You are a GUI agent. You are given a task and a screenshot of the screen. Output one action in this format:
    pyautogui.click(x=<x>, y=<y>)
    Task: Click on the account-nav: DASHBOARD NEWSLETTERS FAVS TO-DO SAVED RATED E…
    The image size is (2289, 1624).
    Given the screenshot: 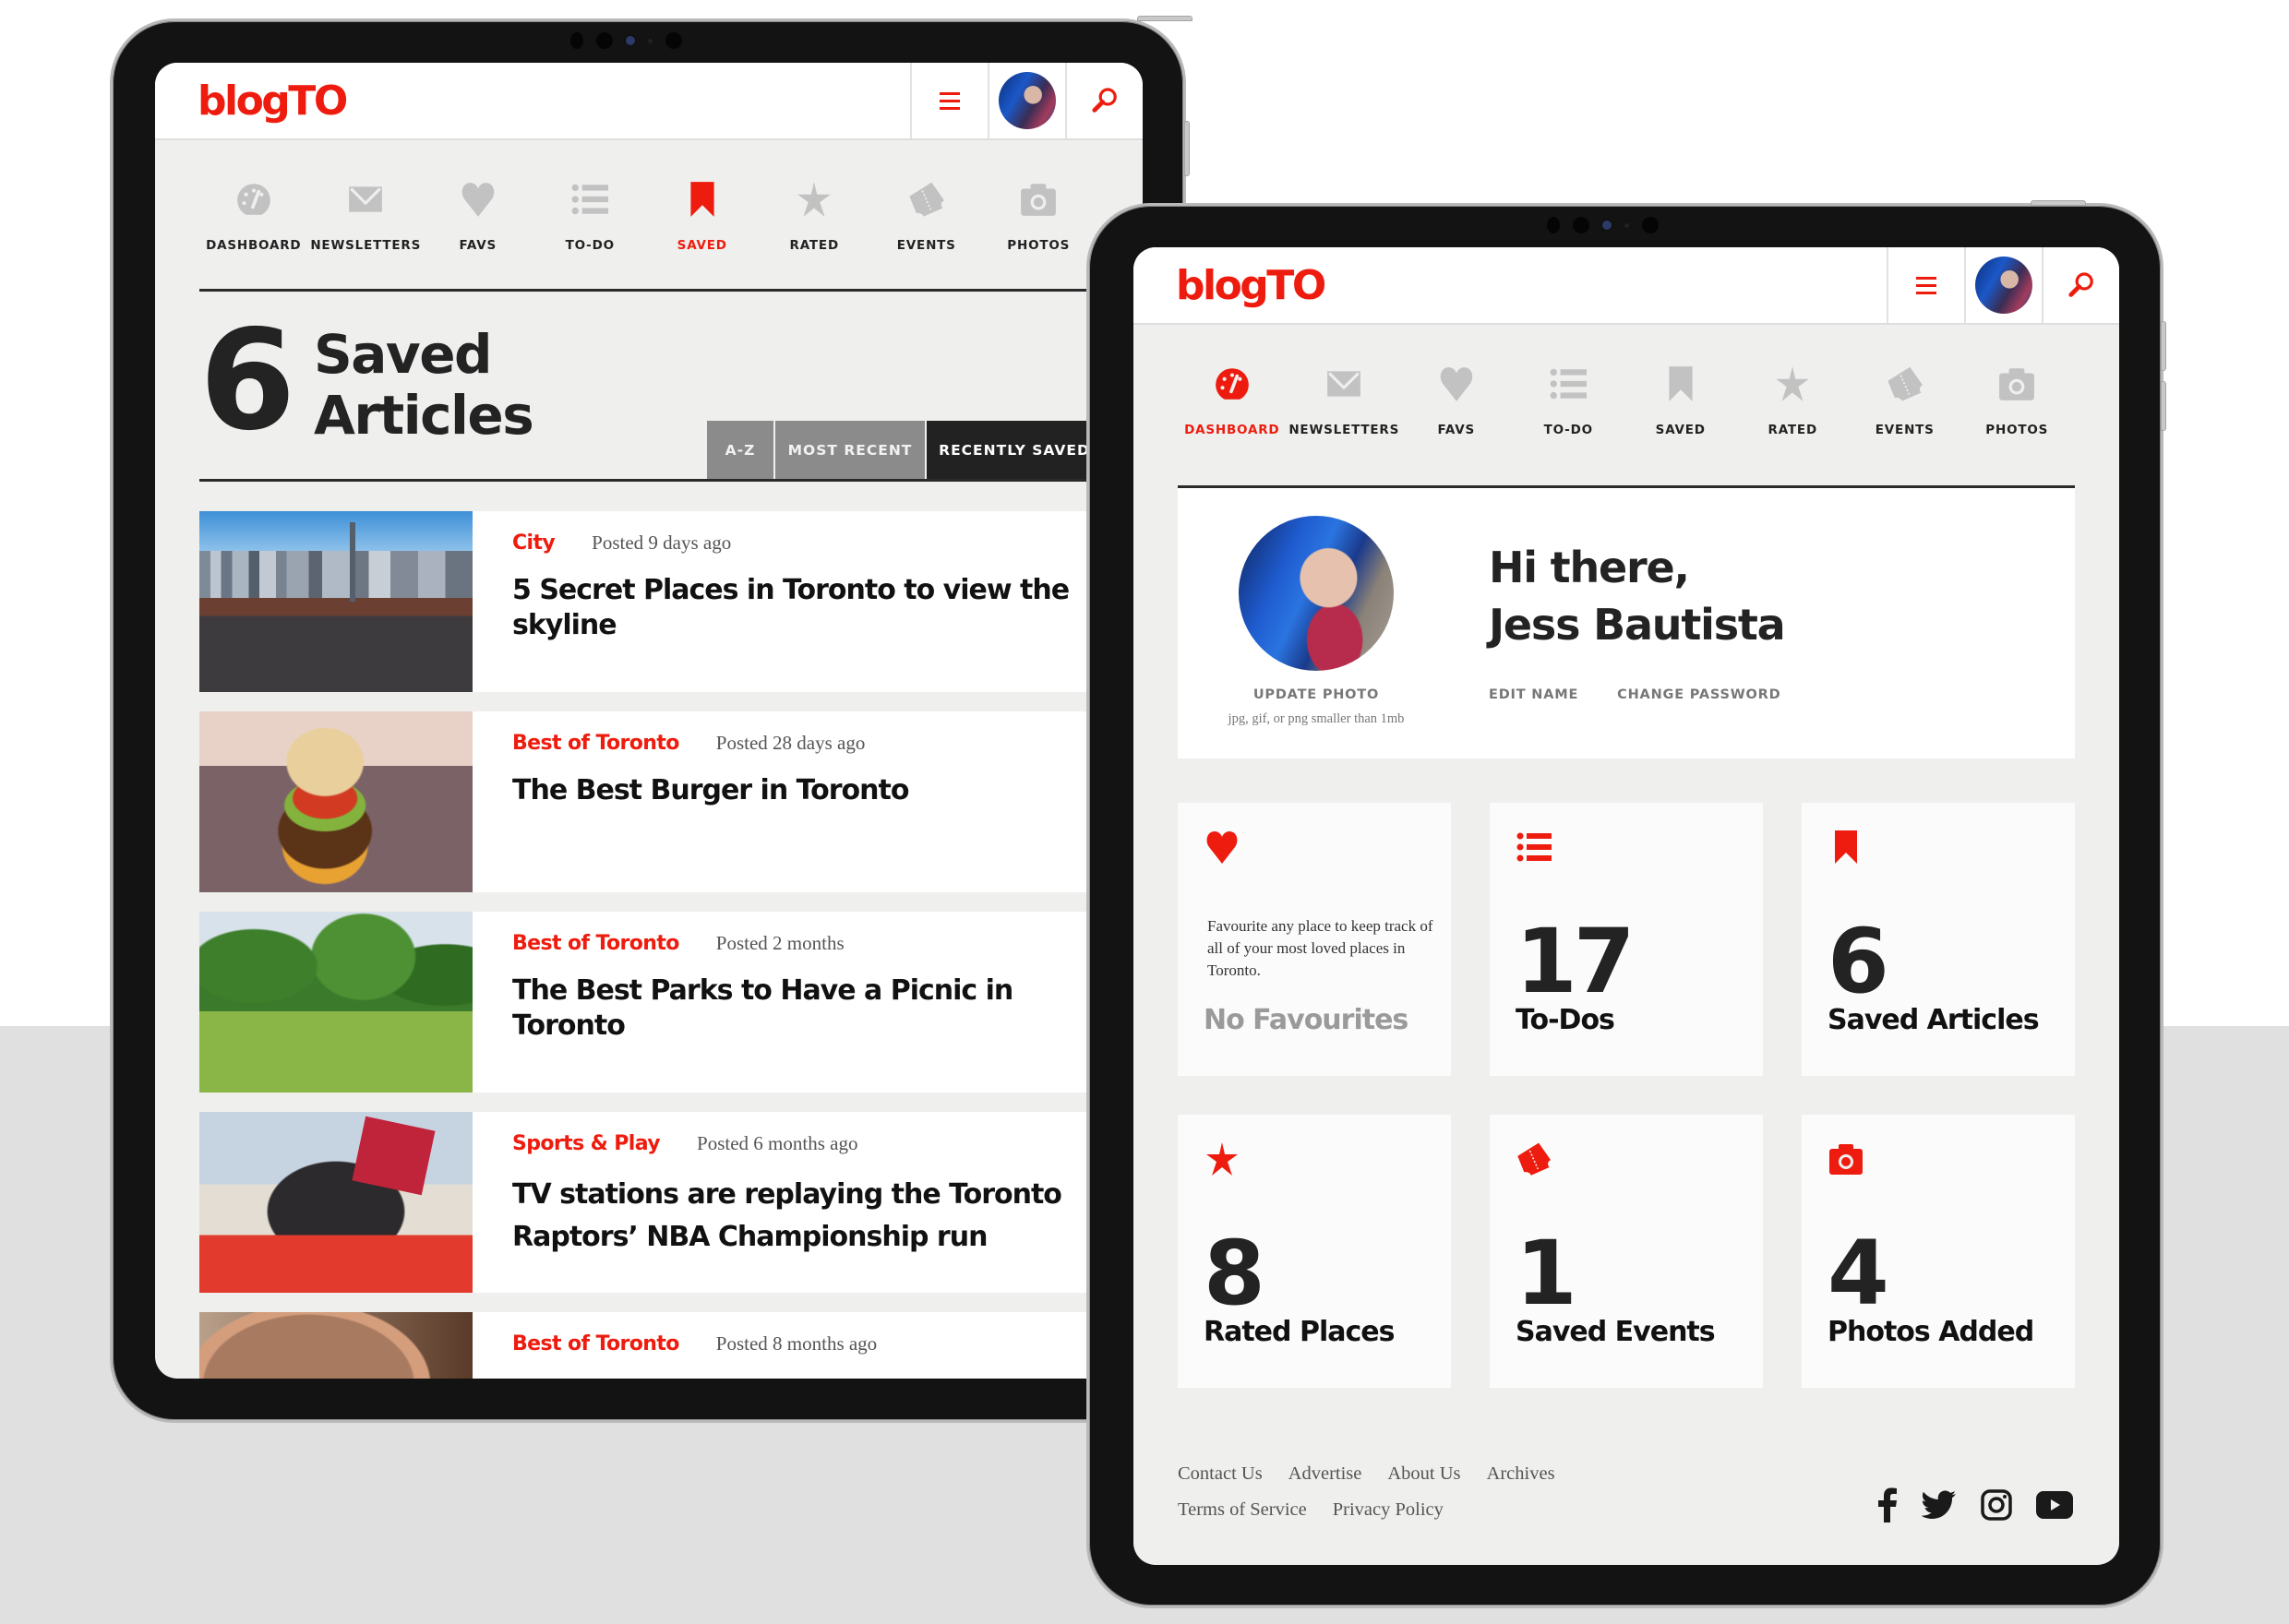 What is the action you would take?
    pyautogui.click(x=1624, y=399)
    